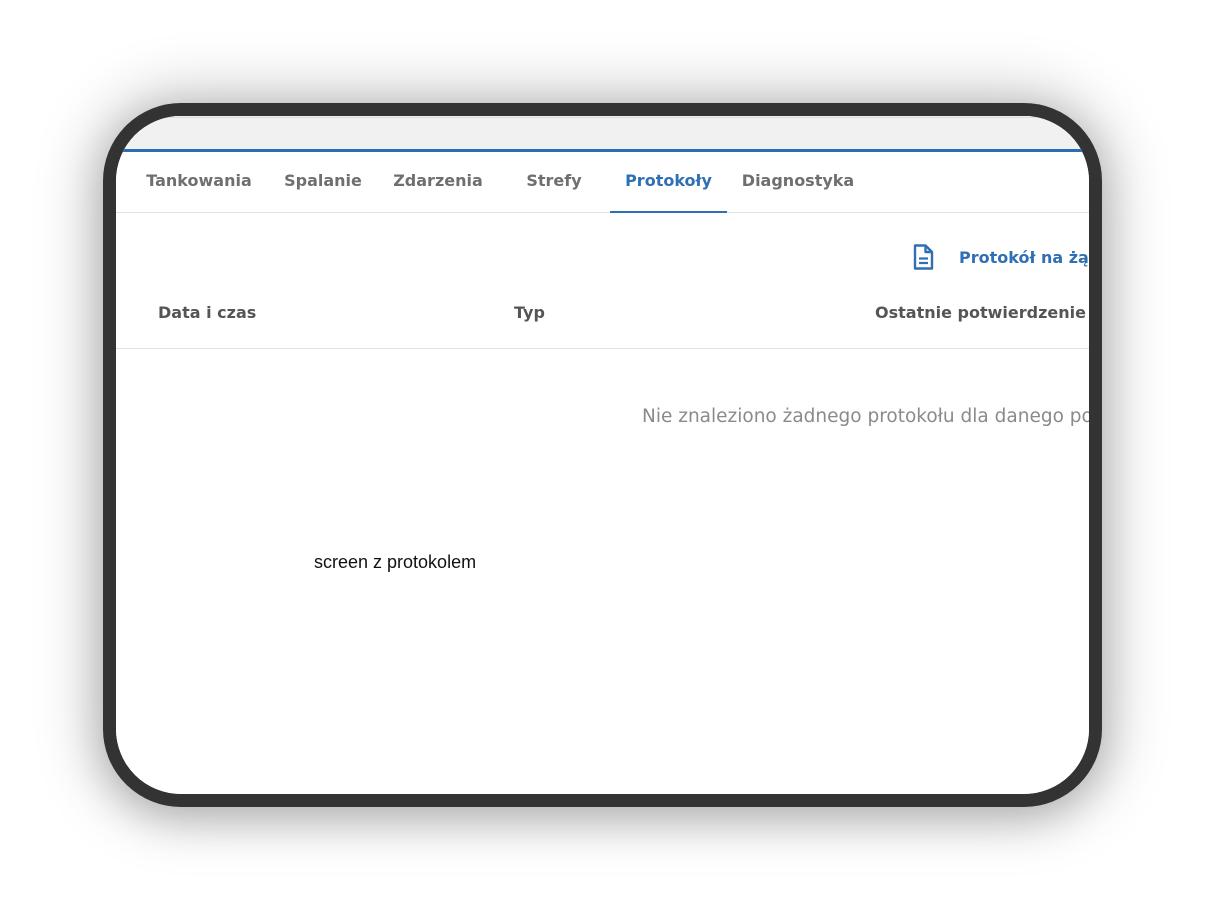 This screenshot has height=910, width=1205. What do you see at coordinates (602, 319) in the screenshot?
I see `table-header: Data i czas Typ Ostatnie potwierdzenie` at bounding box center [602, 319].